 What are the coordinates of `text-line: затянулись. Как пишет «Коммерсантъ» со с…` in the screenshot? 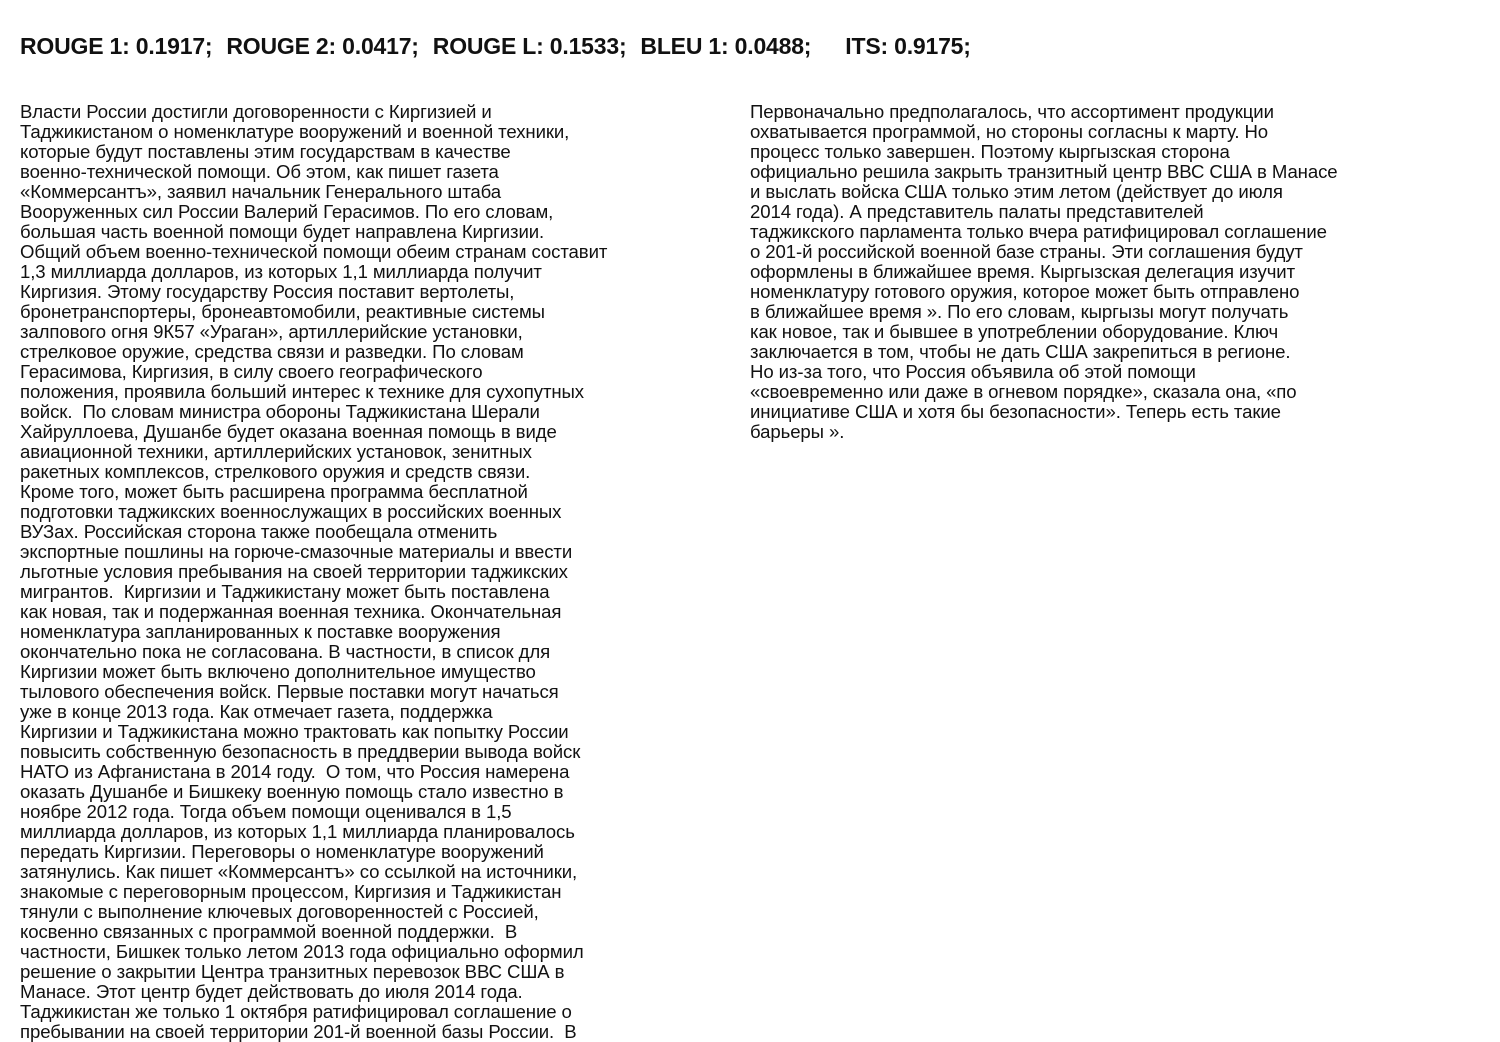 It's located at (299, 871).